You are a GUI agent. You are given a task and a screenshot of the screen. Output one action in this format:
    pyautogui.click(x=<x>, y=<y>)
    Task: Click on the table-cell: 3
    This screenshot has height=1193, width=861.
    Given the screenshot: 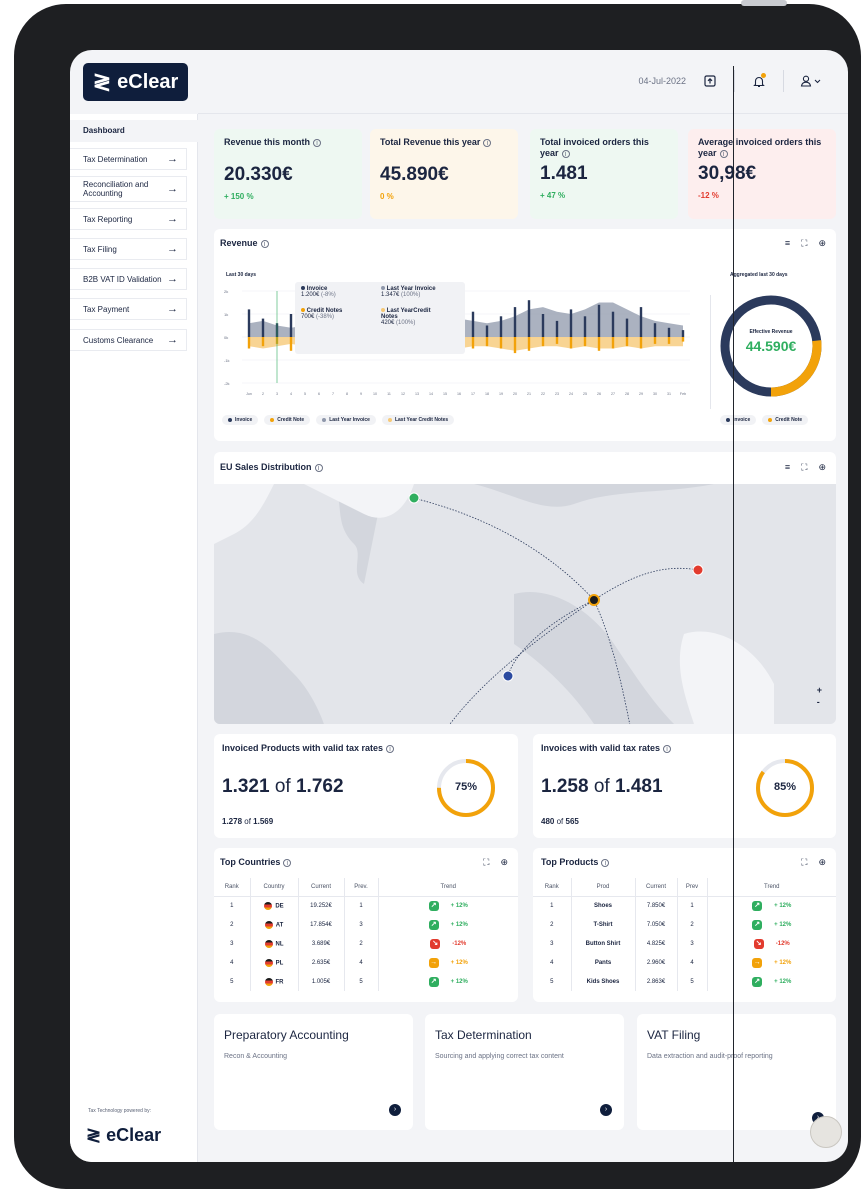 What is the action you would take?
    pyautogui.click(x=552, y=943)
    